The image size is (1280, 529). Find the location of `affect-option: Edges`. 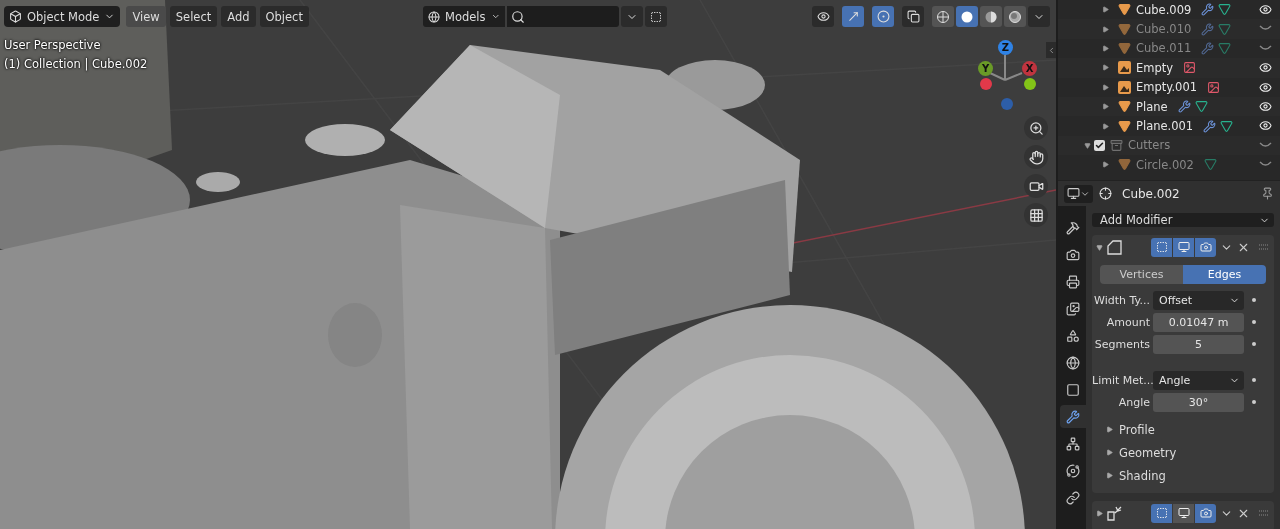

affect-option: Edges is located at coordinates (1224, 274).